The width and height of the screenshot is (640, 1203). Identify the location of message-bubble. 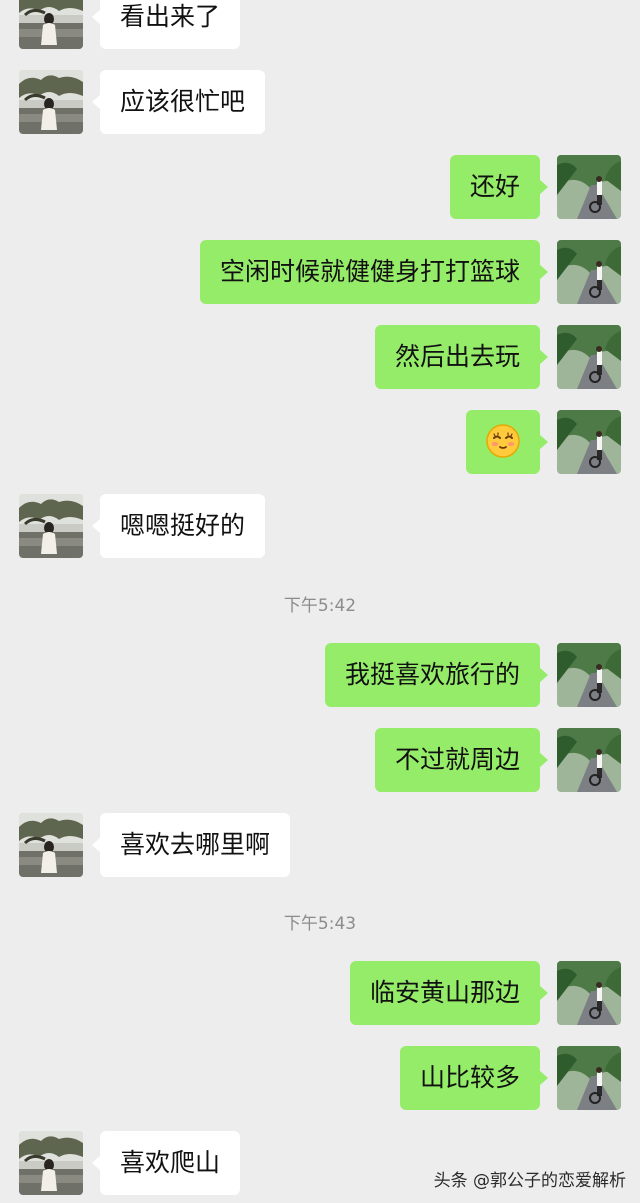
(507, 442).